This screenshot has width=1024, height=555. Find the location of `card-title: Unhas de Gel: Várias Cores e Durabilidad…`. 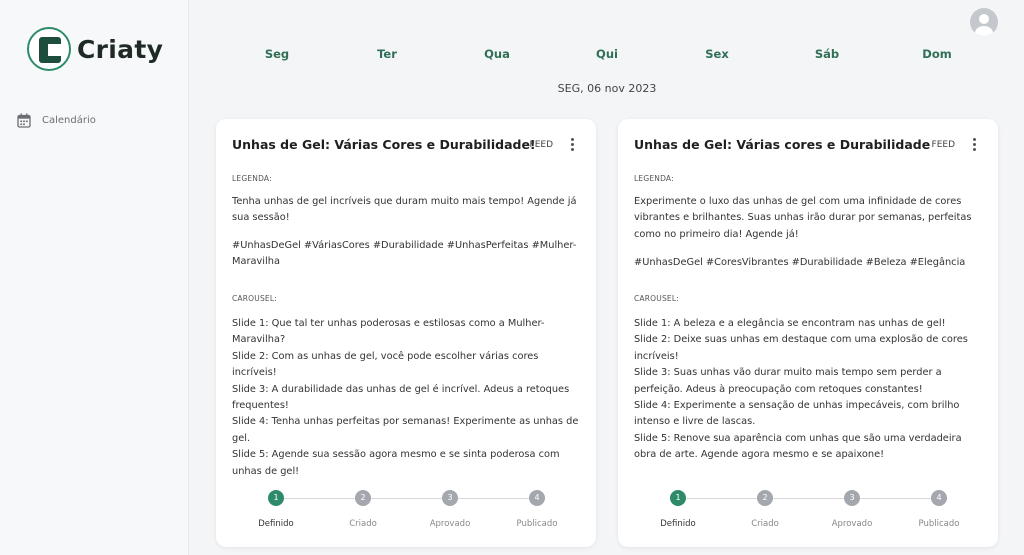

card-title: Unhas de Gel: Várias Cores e Durabilidad… is located at coordinates (384, 144).